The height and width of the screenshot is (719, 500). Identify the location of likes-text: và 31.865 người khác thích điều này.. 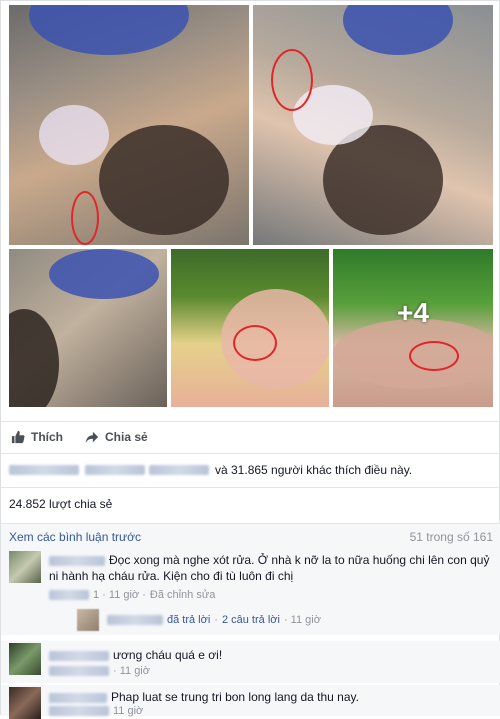
(313, 470).